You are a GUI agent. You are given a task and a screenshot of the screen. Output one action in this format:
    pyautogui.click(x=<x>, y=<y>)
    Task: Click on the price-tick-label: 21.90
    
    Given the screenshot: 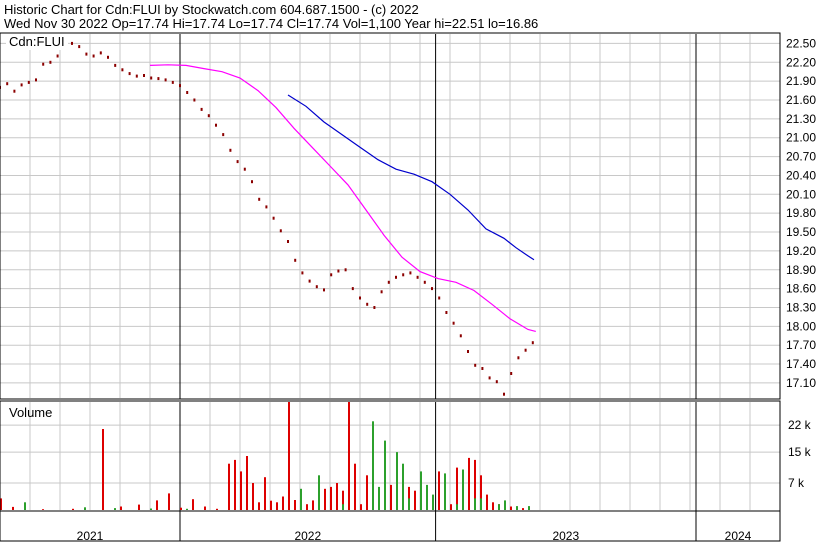 What is the action you would take?
    pyautogui.click(x=801, y=81)
    